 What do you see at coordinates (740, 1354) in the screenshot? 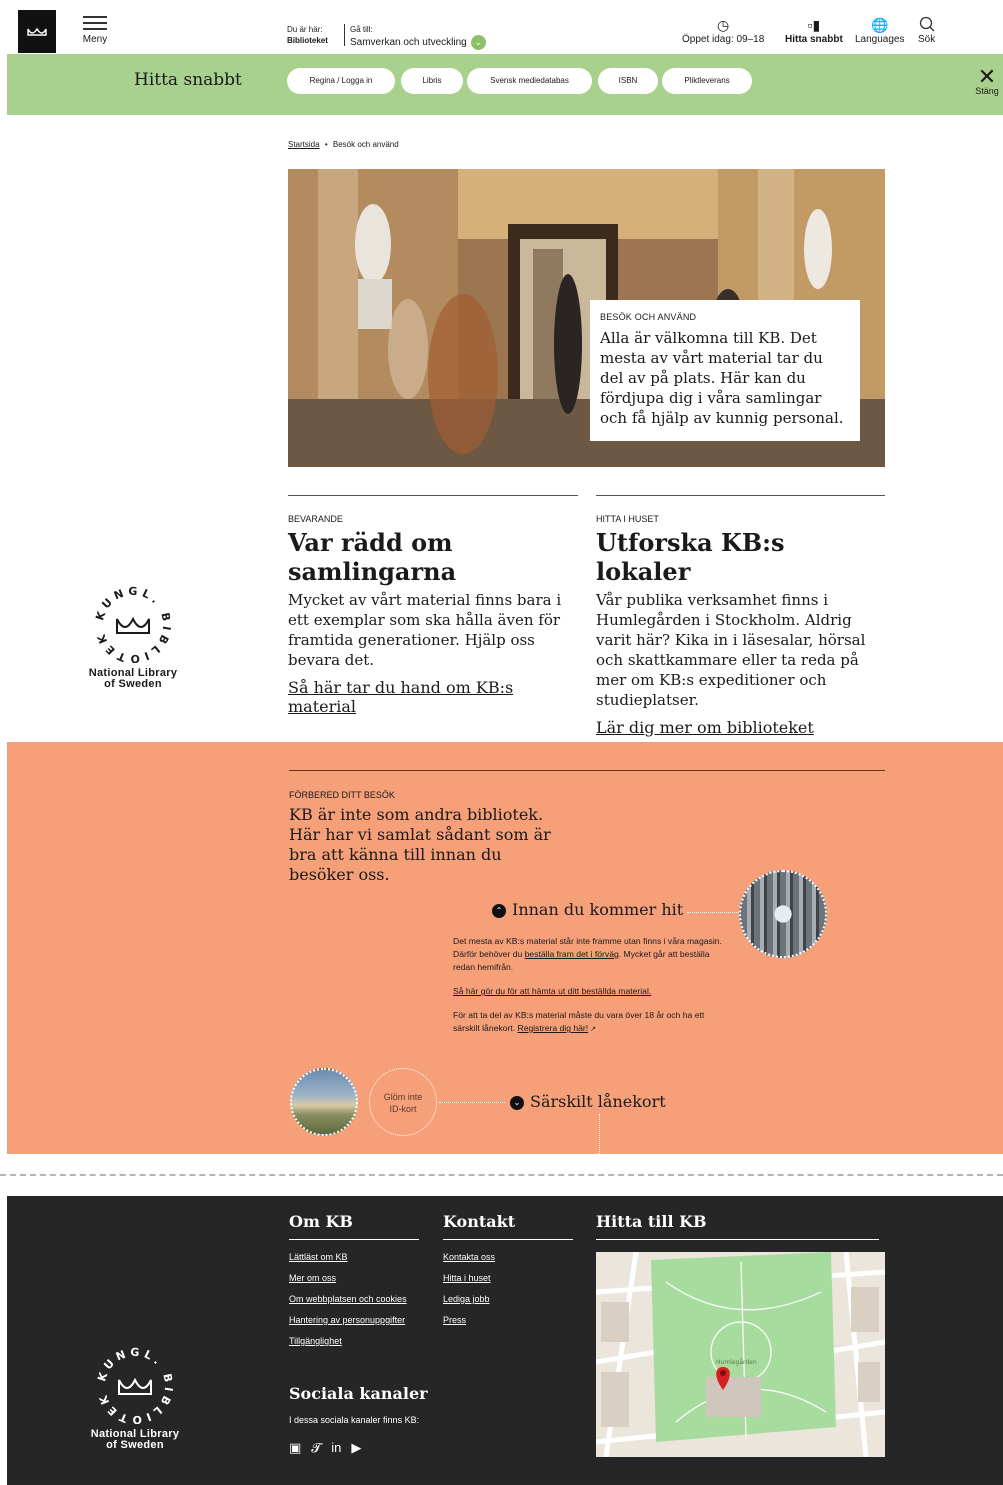
I see `location-map: Humlegården` at bounding box center [740, 1354].